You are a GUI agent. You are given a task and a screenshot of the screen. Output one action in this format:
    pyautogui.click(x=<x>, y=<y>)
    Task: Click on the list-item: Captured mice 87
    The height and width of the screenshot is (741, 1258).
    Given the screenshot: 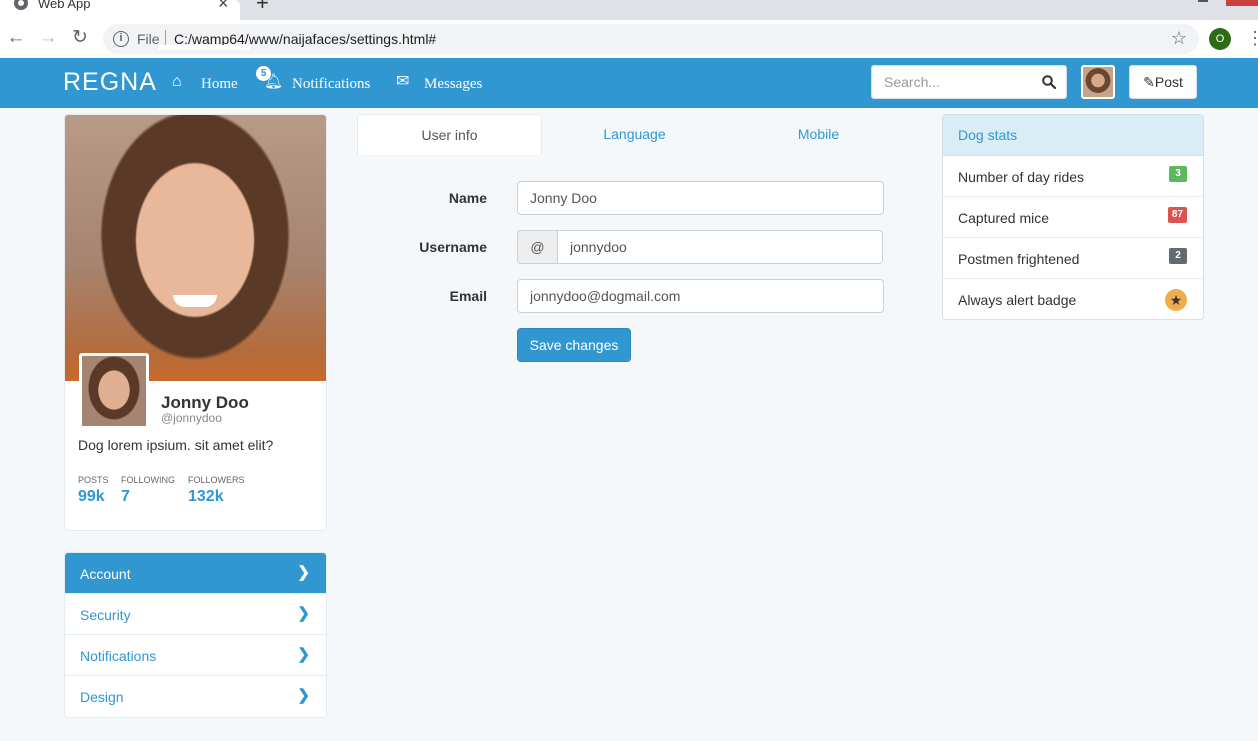 What is the action you would take?
    pyautogui.click(x=1073, y=217)
    